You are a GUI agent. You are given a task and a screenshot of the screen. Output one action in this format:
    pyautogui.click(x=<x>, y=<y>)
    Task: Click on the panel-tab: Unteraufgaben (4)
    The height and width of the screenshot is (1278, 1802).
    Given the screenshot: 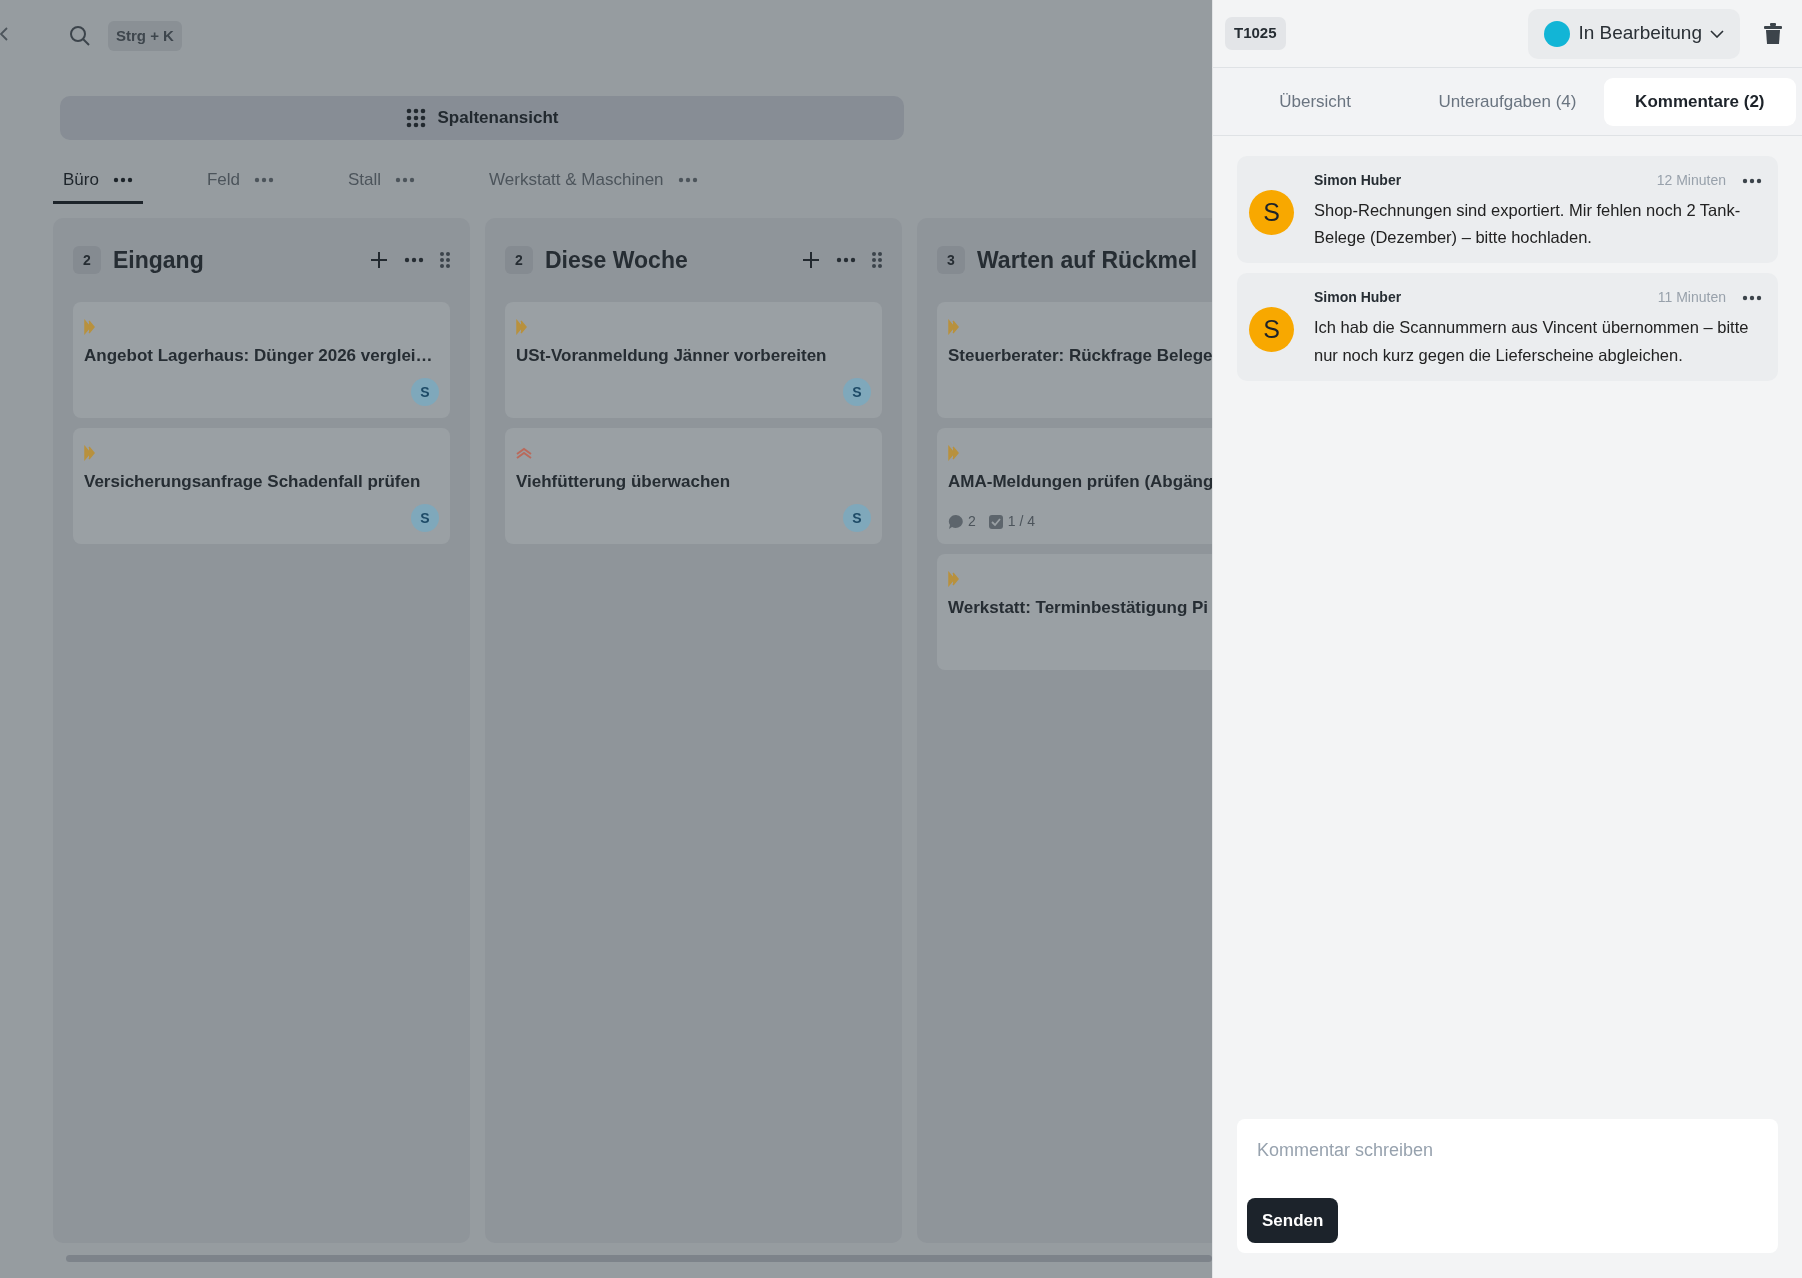 What is the action you would take?
    pyautogui.click(x=1507, y=101)
    